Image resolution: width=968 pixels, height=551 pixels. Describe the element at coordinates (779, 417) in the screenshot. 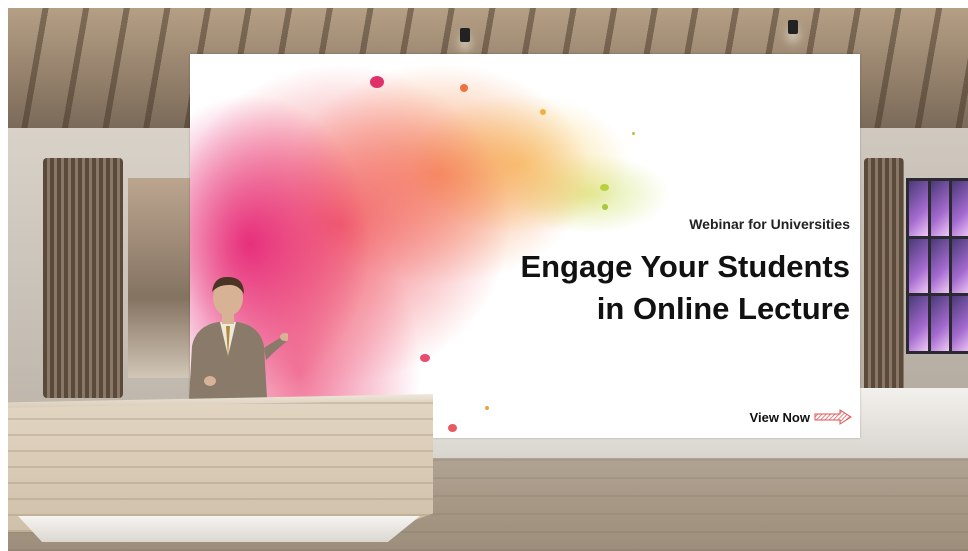

I see `view-now-label: View Now` at that location.